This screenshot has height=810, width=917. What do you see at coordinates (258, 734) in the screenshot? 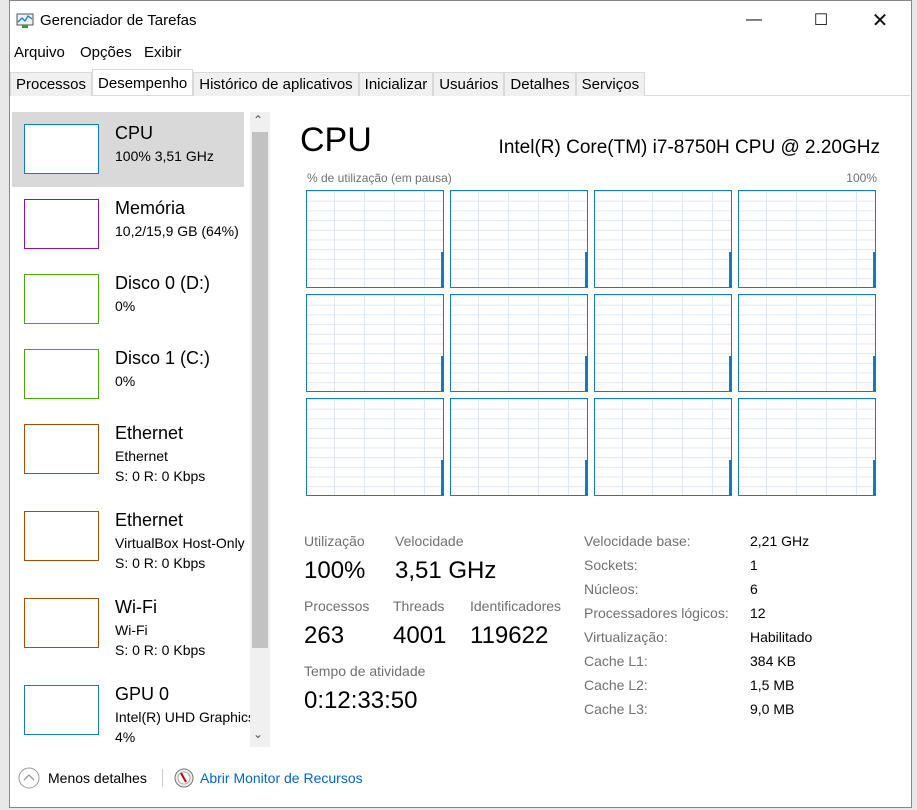
I see `scroll-down-icon: ⌄` at bounding box center [258, 734].